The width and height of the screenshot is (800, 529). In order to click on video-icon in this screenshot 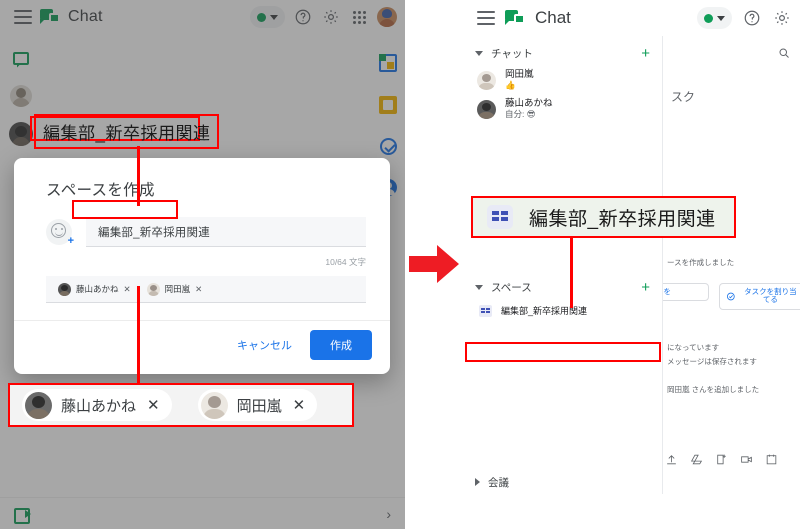, I will do `click(746, 459)`.